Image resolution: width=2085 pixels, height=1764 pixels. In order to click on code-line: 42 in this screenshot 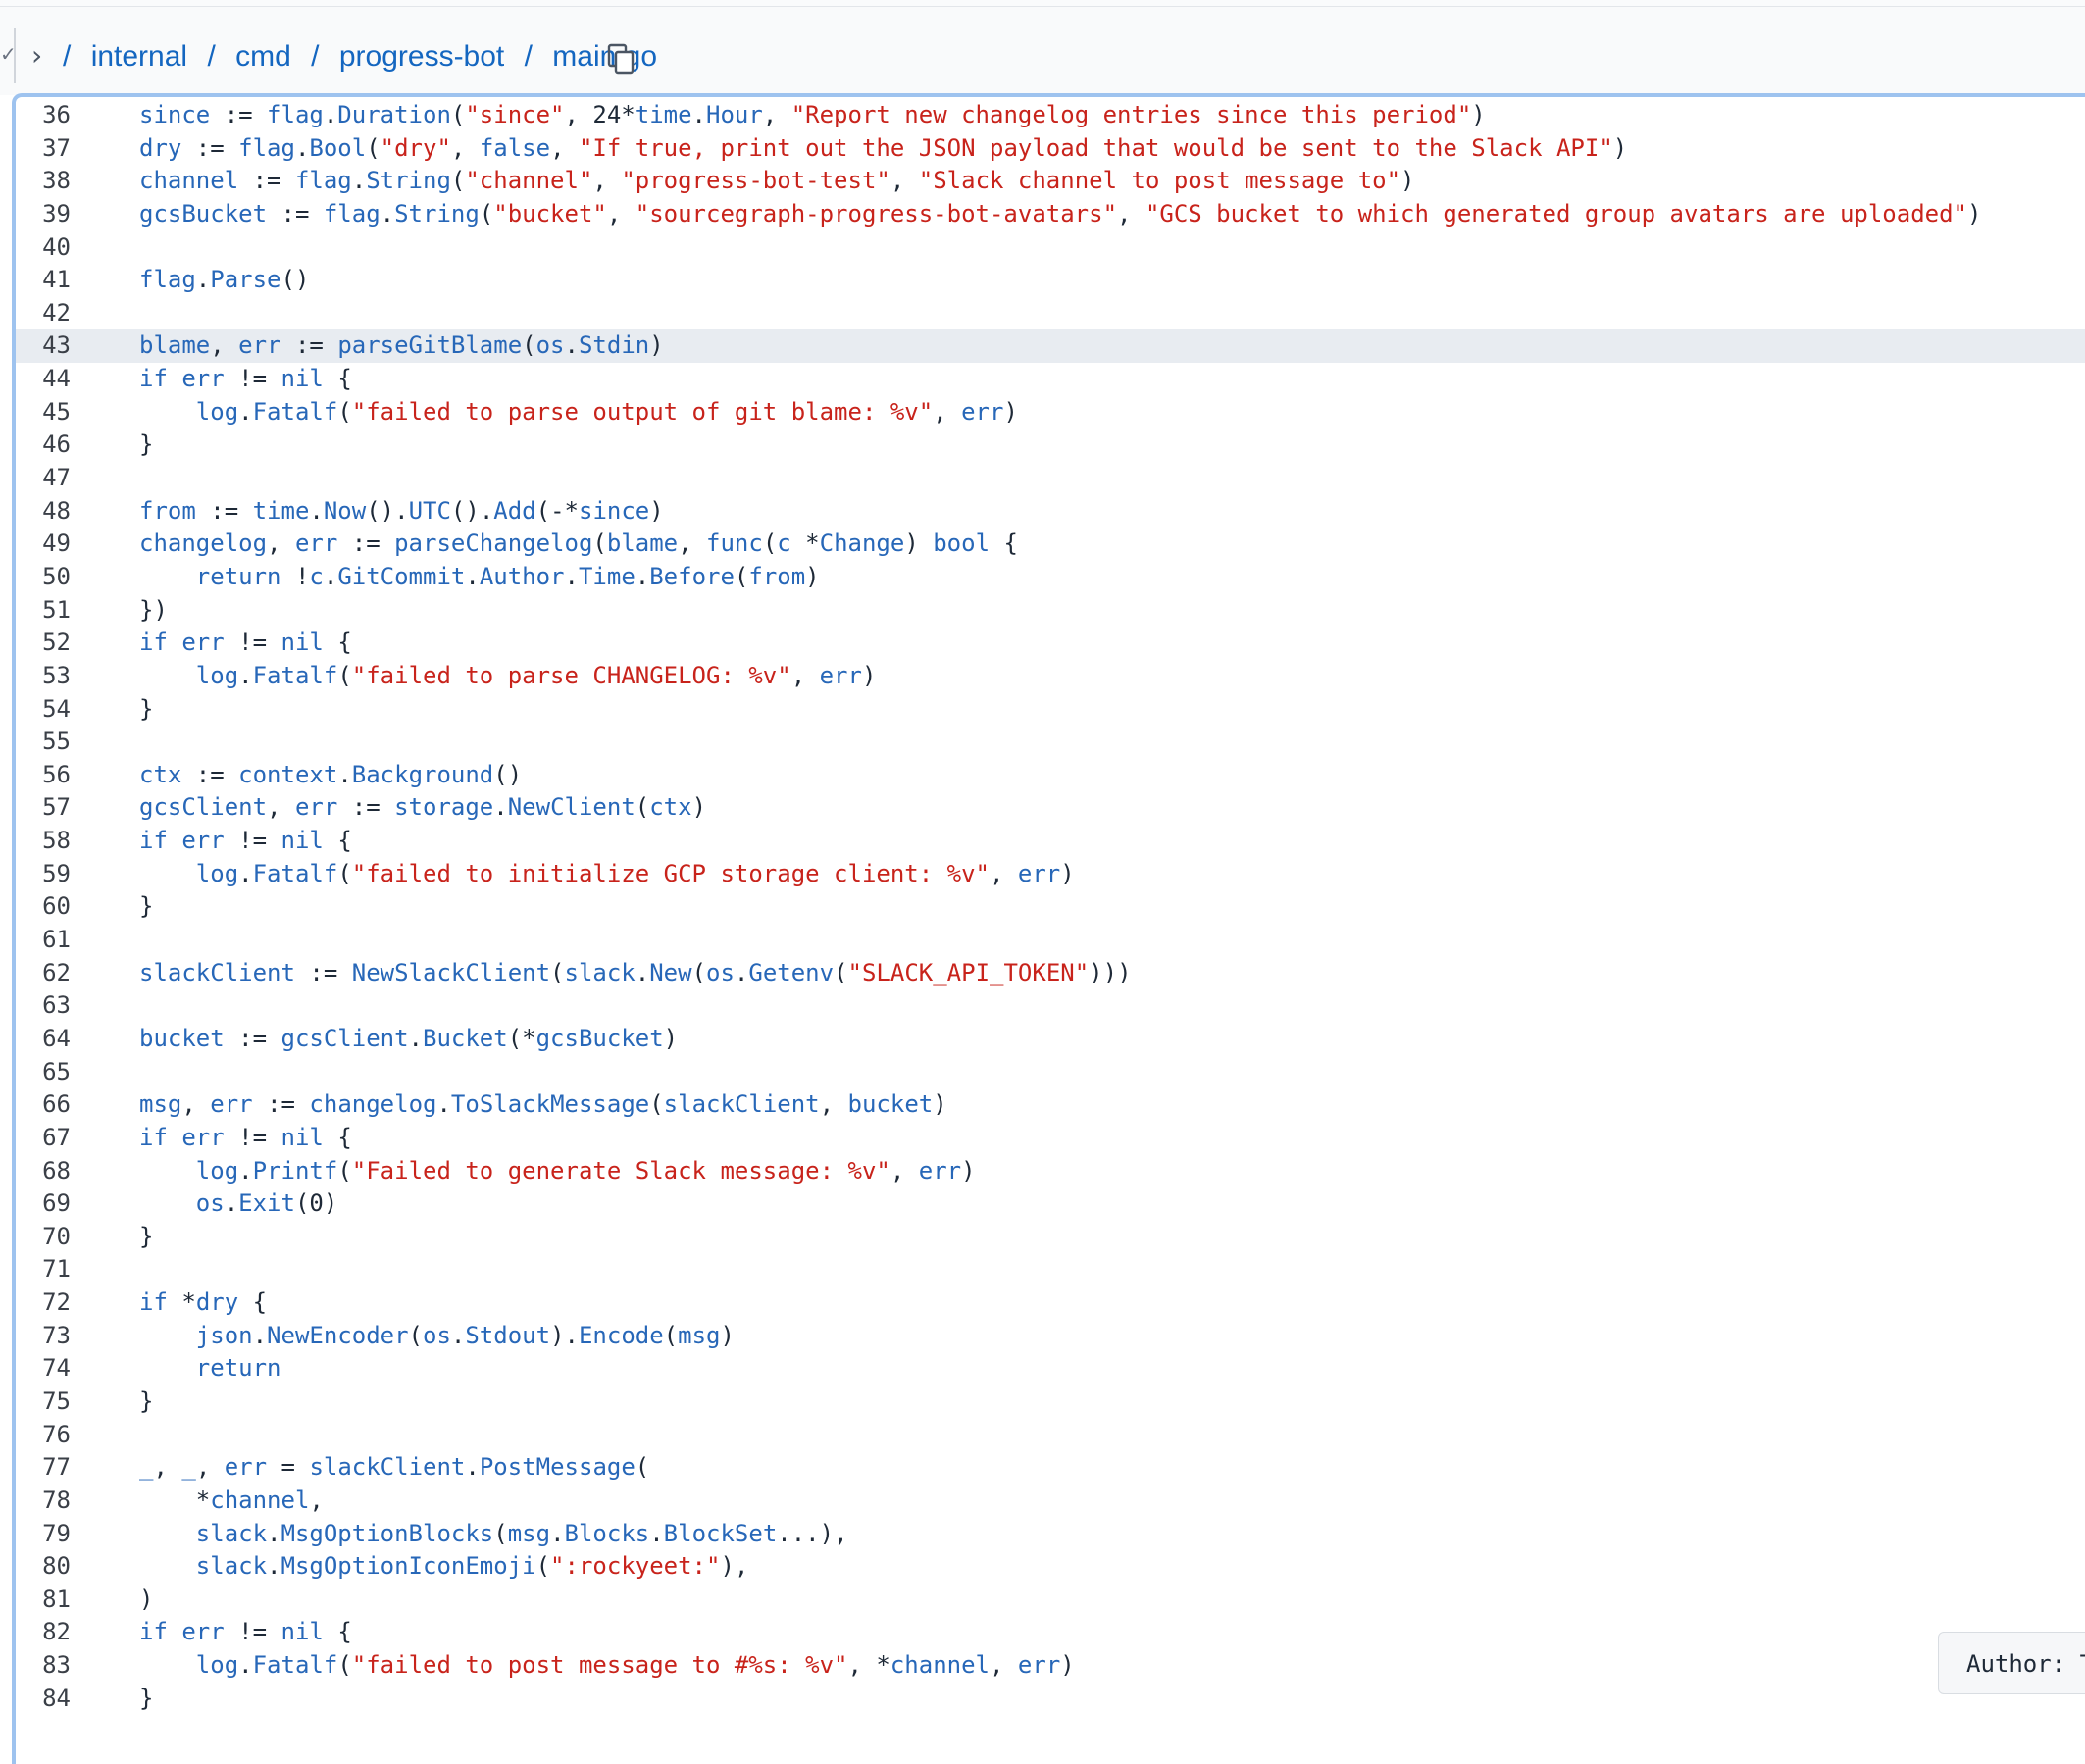, I will do `click(1050, 313)`.